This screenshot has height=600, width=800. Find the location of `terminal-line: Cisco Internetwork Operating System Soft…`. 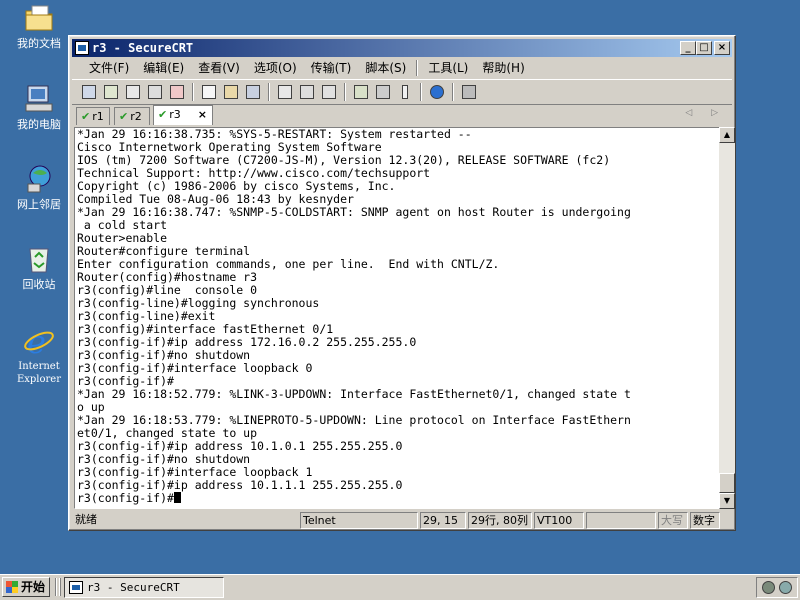

terminal-line: Cisco Internetwork Operating System Soft… is located at coordinates (229, 147).